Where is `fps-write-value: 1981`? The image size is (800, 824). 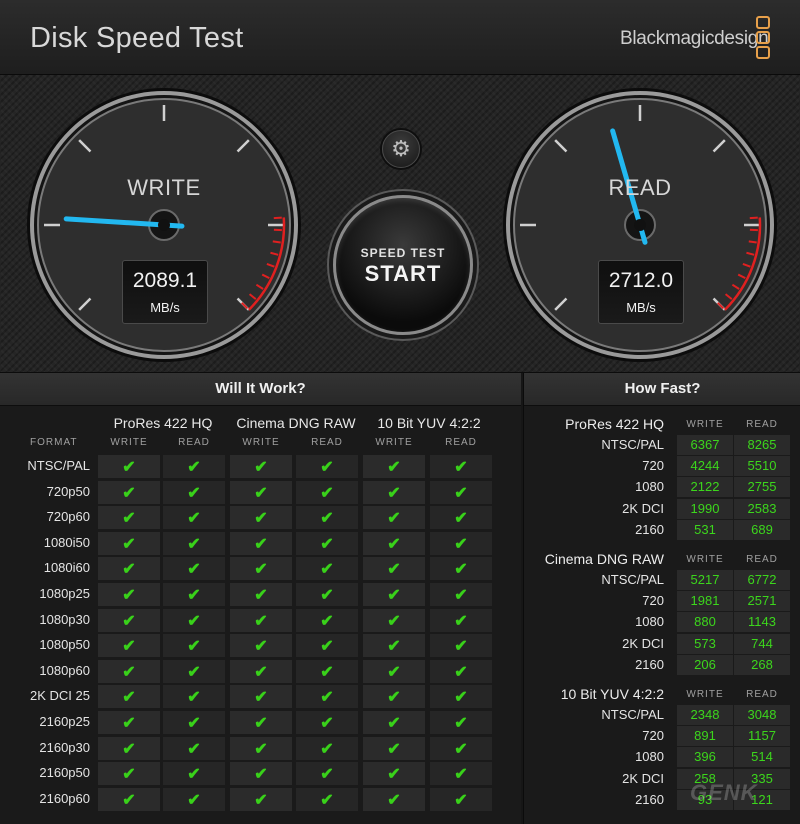
fps-write-value: 1981 is located at coordinates (705, 601).